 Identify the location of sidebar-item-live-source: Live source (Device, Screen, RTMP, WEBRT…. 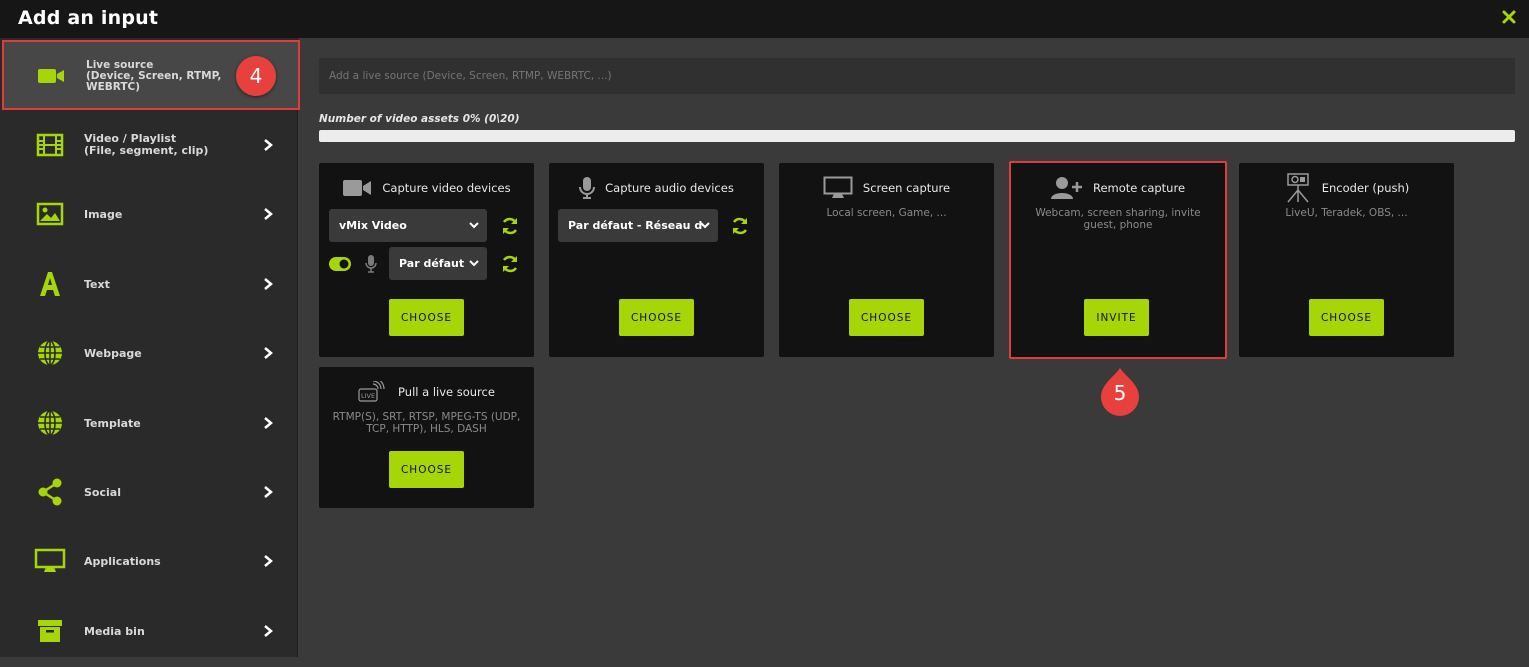
(151, 75).